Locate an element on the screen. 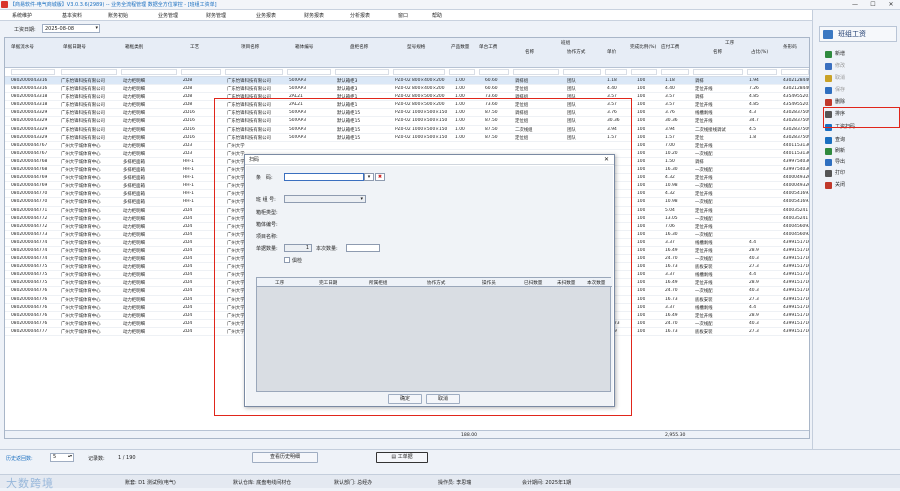 The width and height of the screenshot is (900, 491). barcode-dropdown-icon: ▾ is located at coordinates (369, 177).